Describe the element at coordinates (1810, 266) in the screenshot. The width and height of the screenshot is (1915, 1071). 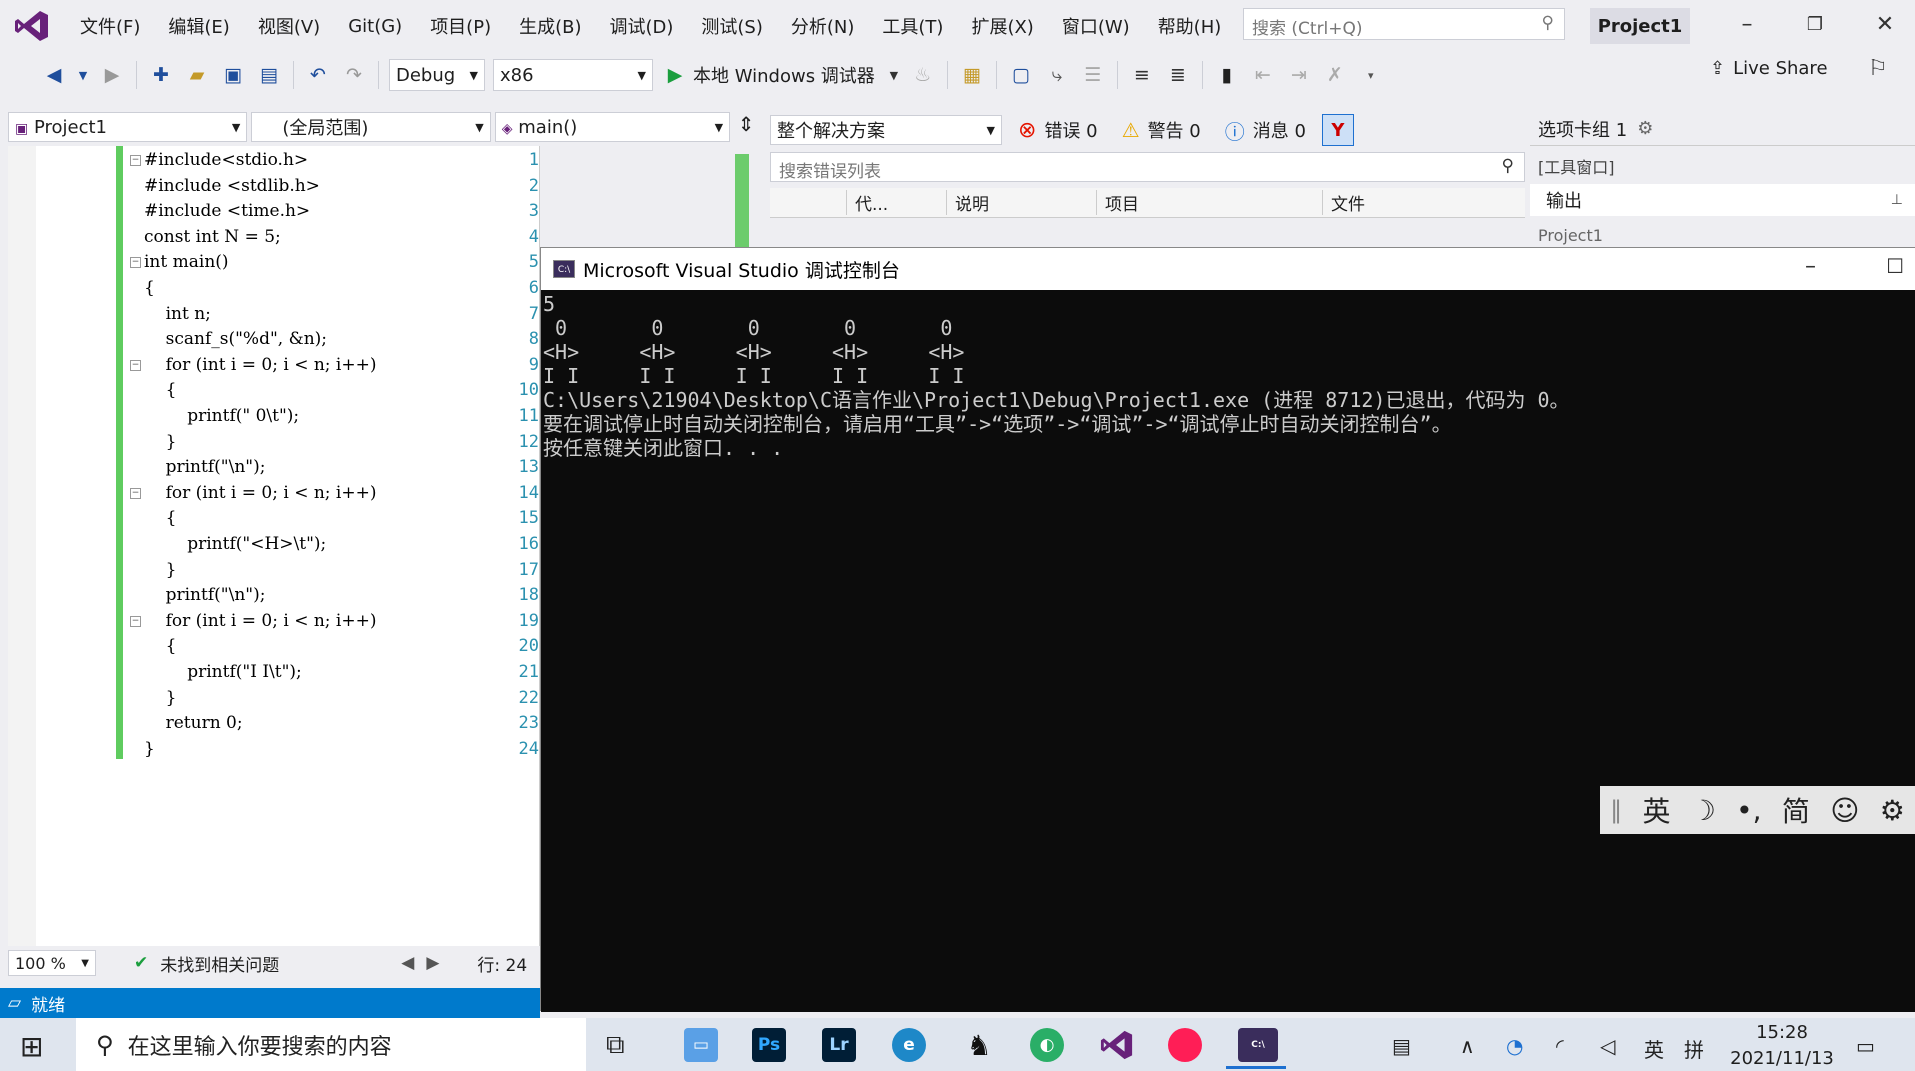
I see `console-minimize-button: –` at that location.